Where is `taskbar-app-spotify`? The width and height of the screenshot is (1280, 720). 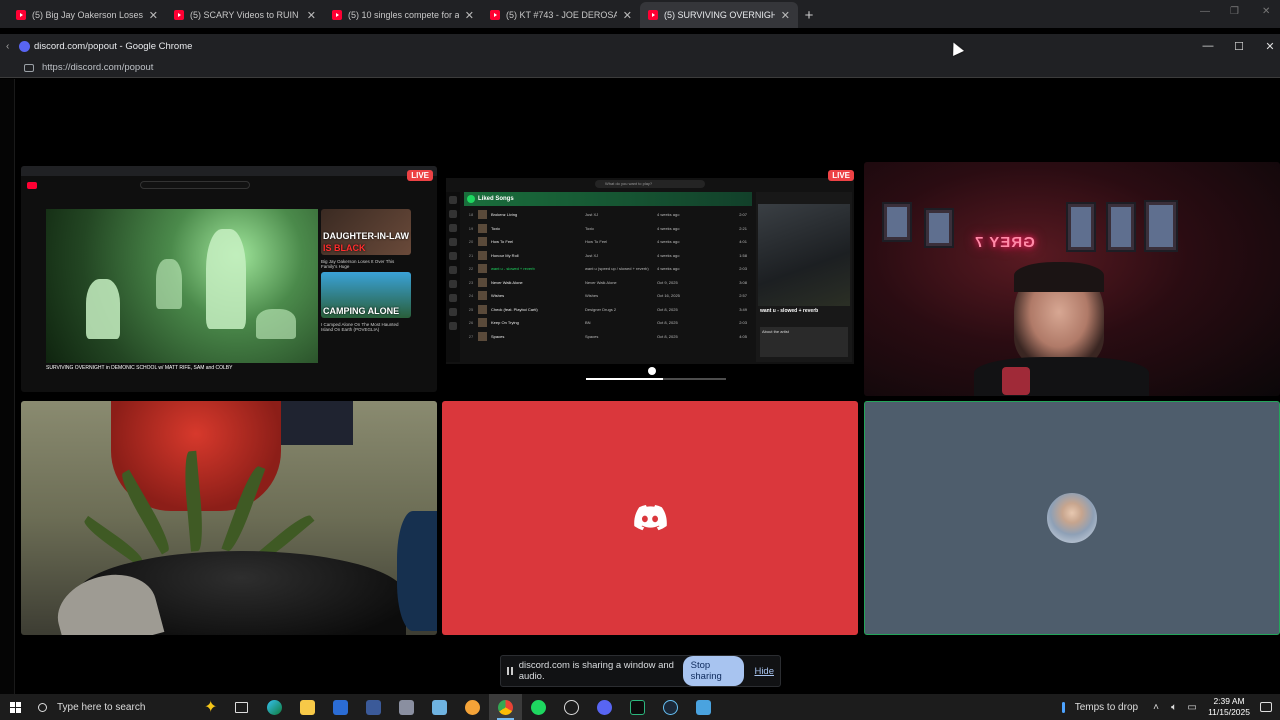 taskbar-app-spotify is located at coordinates (538, 707).